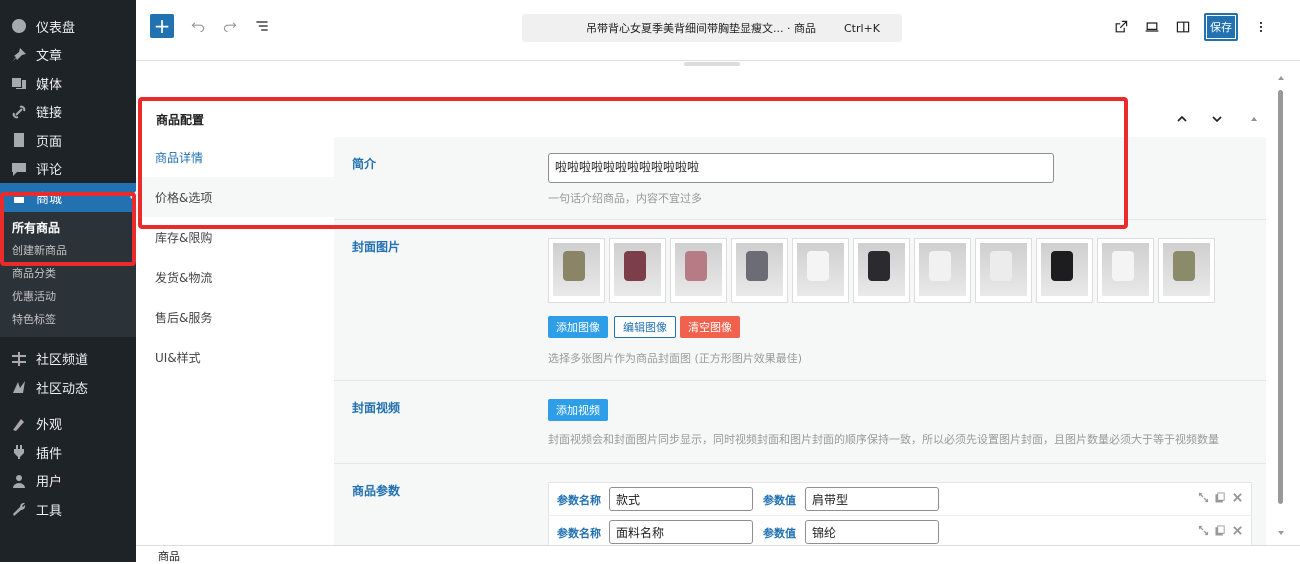 This screenshot has width=1300, height=564. I want to click on external-link-icon, so click(1121, 26).